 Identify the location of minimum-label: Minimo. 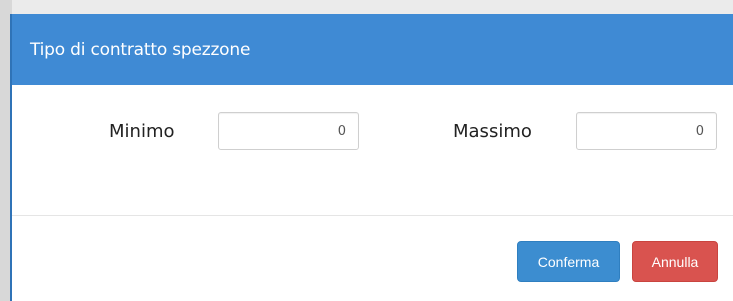
(142, 131).